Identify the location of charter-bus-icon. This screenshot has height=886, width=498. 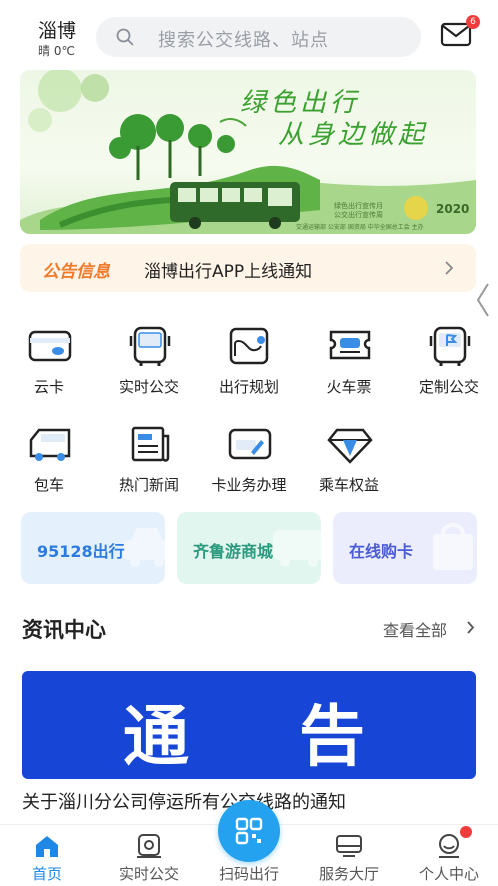
(50, 444).